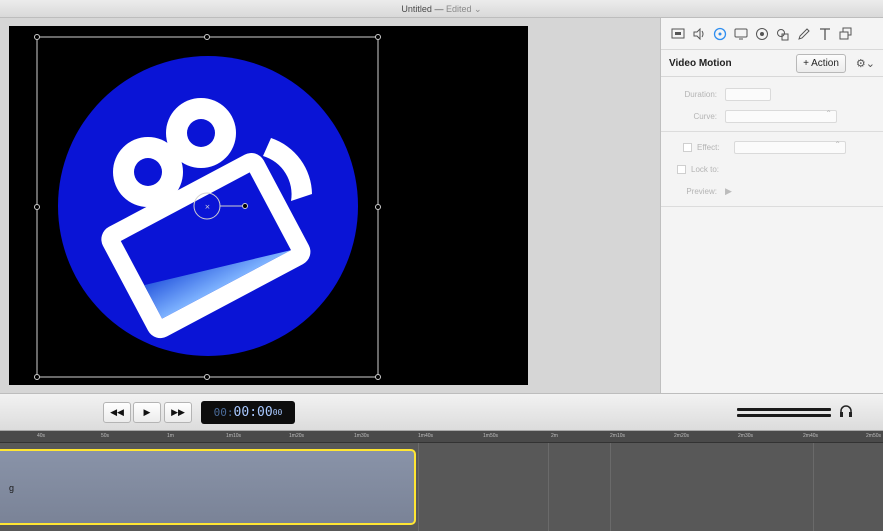  I want to click on video-clip: g, so click(208, 487).